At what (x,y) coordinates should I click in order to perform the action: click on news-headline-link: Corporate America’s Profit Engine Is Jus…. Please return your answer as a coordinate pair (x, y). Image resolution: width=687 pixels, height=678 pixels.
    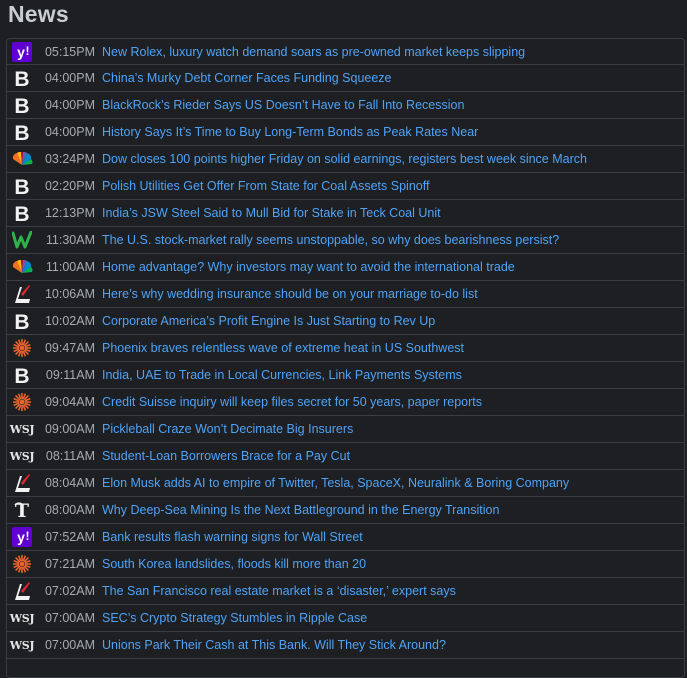
    Looking at the image, I should click on (268, 321).